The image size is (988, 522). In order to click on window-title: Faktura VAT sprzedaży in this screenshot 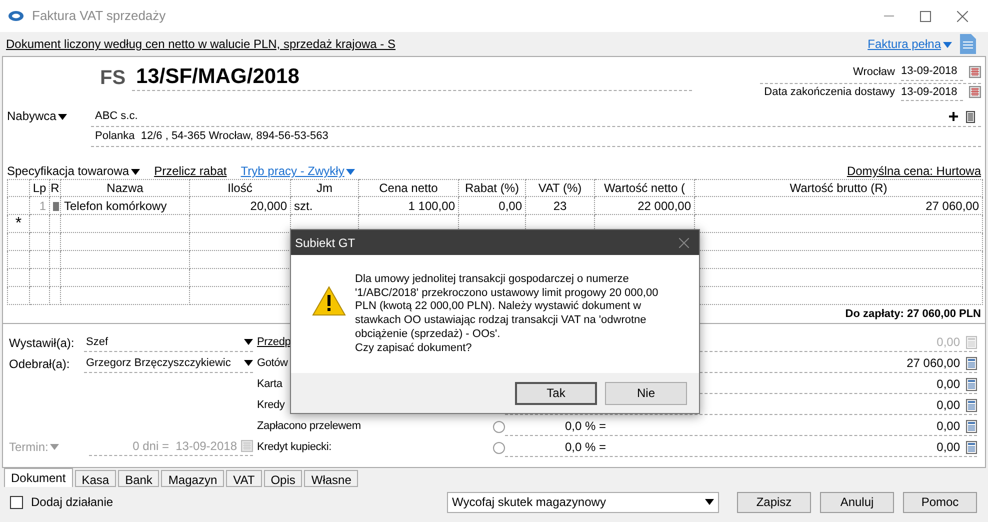, I will do `click(99, 16)`.